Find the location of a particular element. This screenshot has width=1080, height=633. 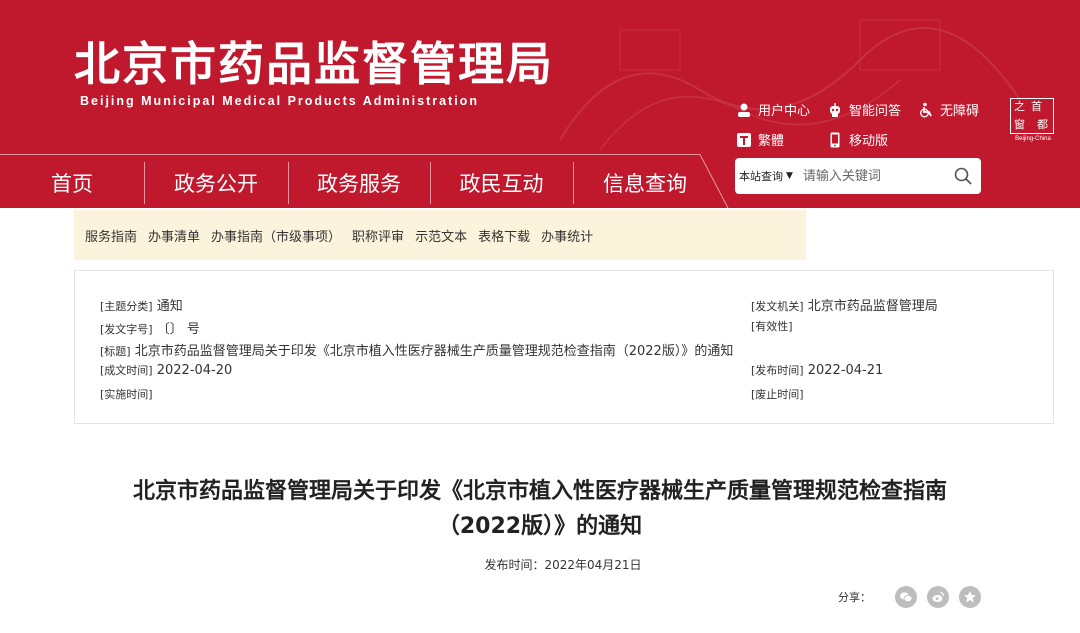

share-bar: 分享： is located at coordinates (909, 597).